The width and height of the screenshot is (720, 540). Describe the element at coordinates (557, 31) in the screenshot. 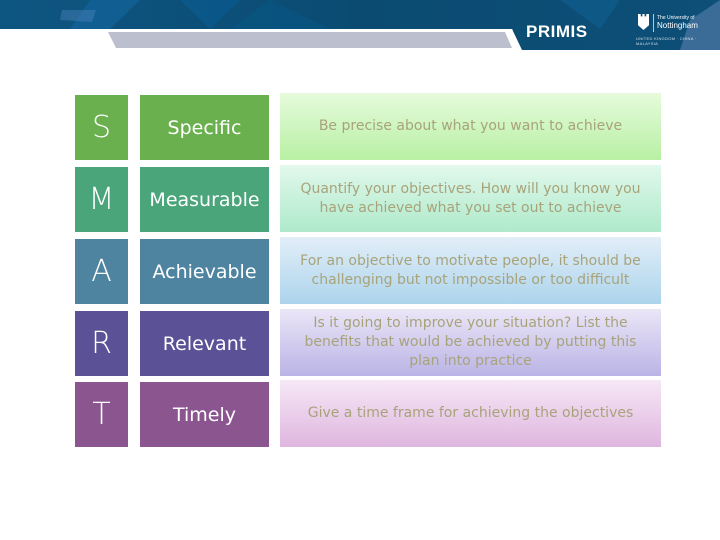

I see `primis-logo: PRIMIS` at that location.